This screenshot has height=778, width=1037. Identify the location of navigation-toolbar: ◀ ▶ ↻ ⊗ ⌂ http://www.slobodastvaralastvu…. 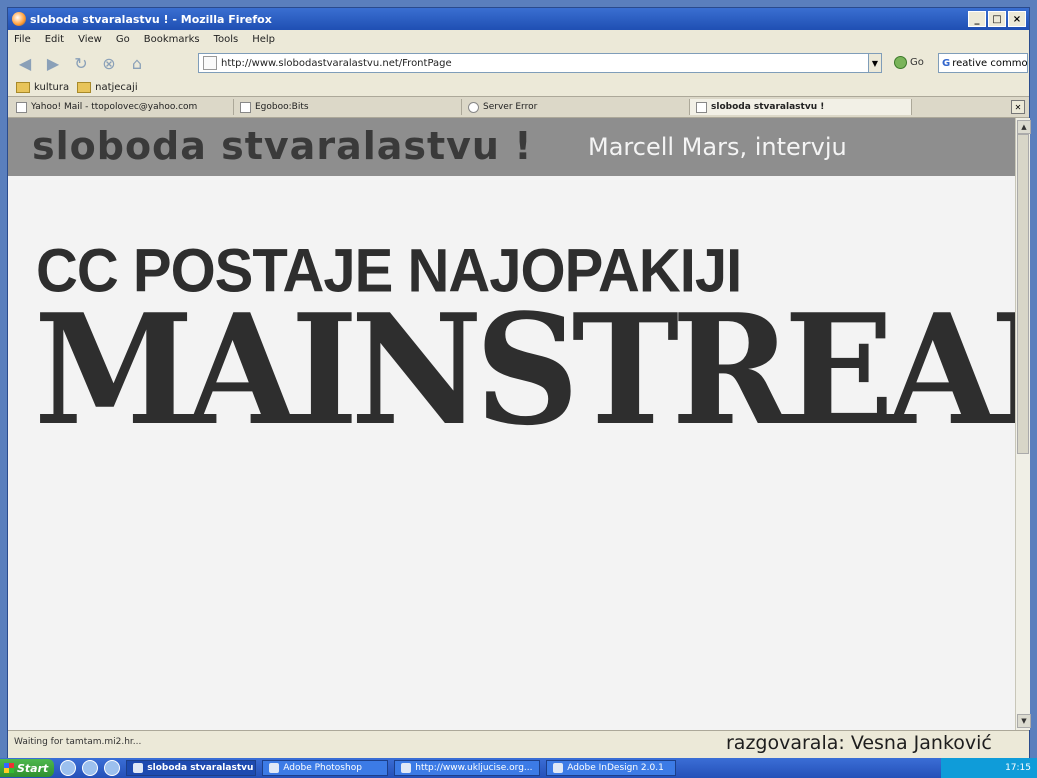
(518, 63).